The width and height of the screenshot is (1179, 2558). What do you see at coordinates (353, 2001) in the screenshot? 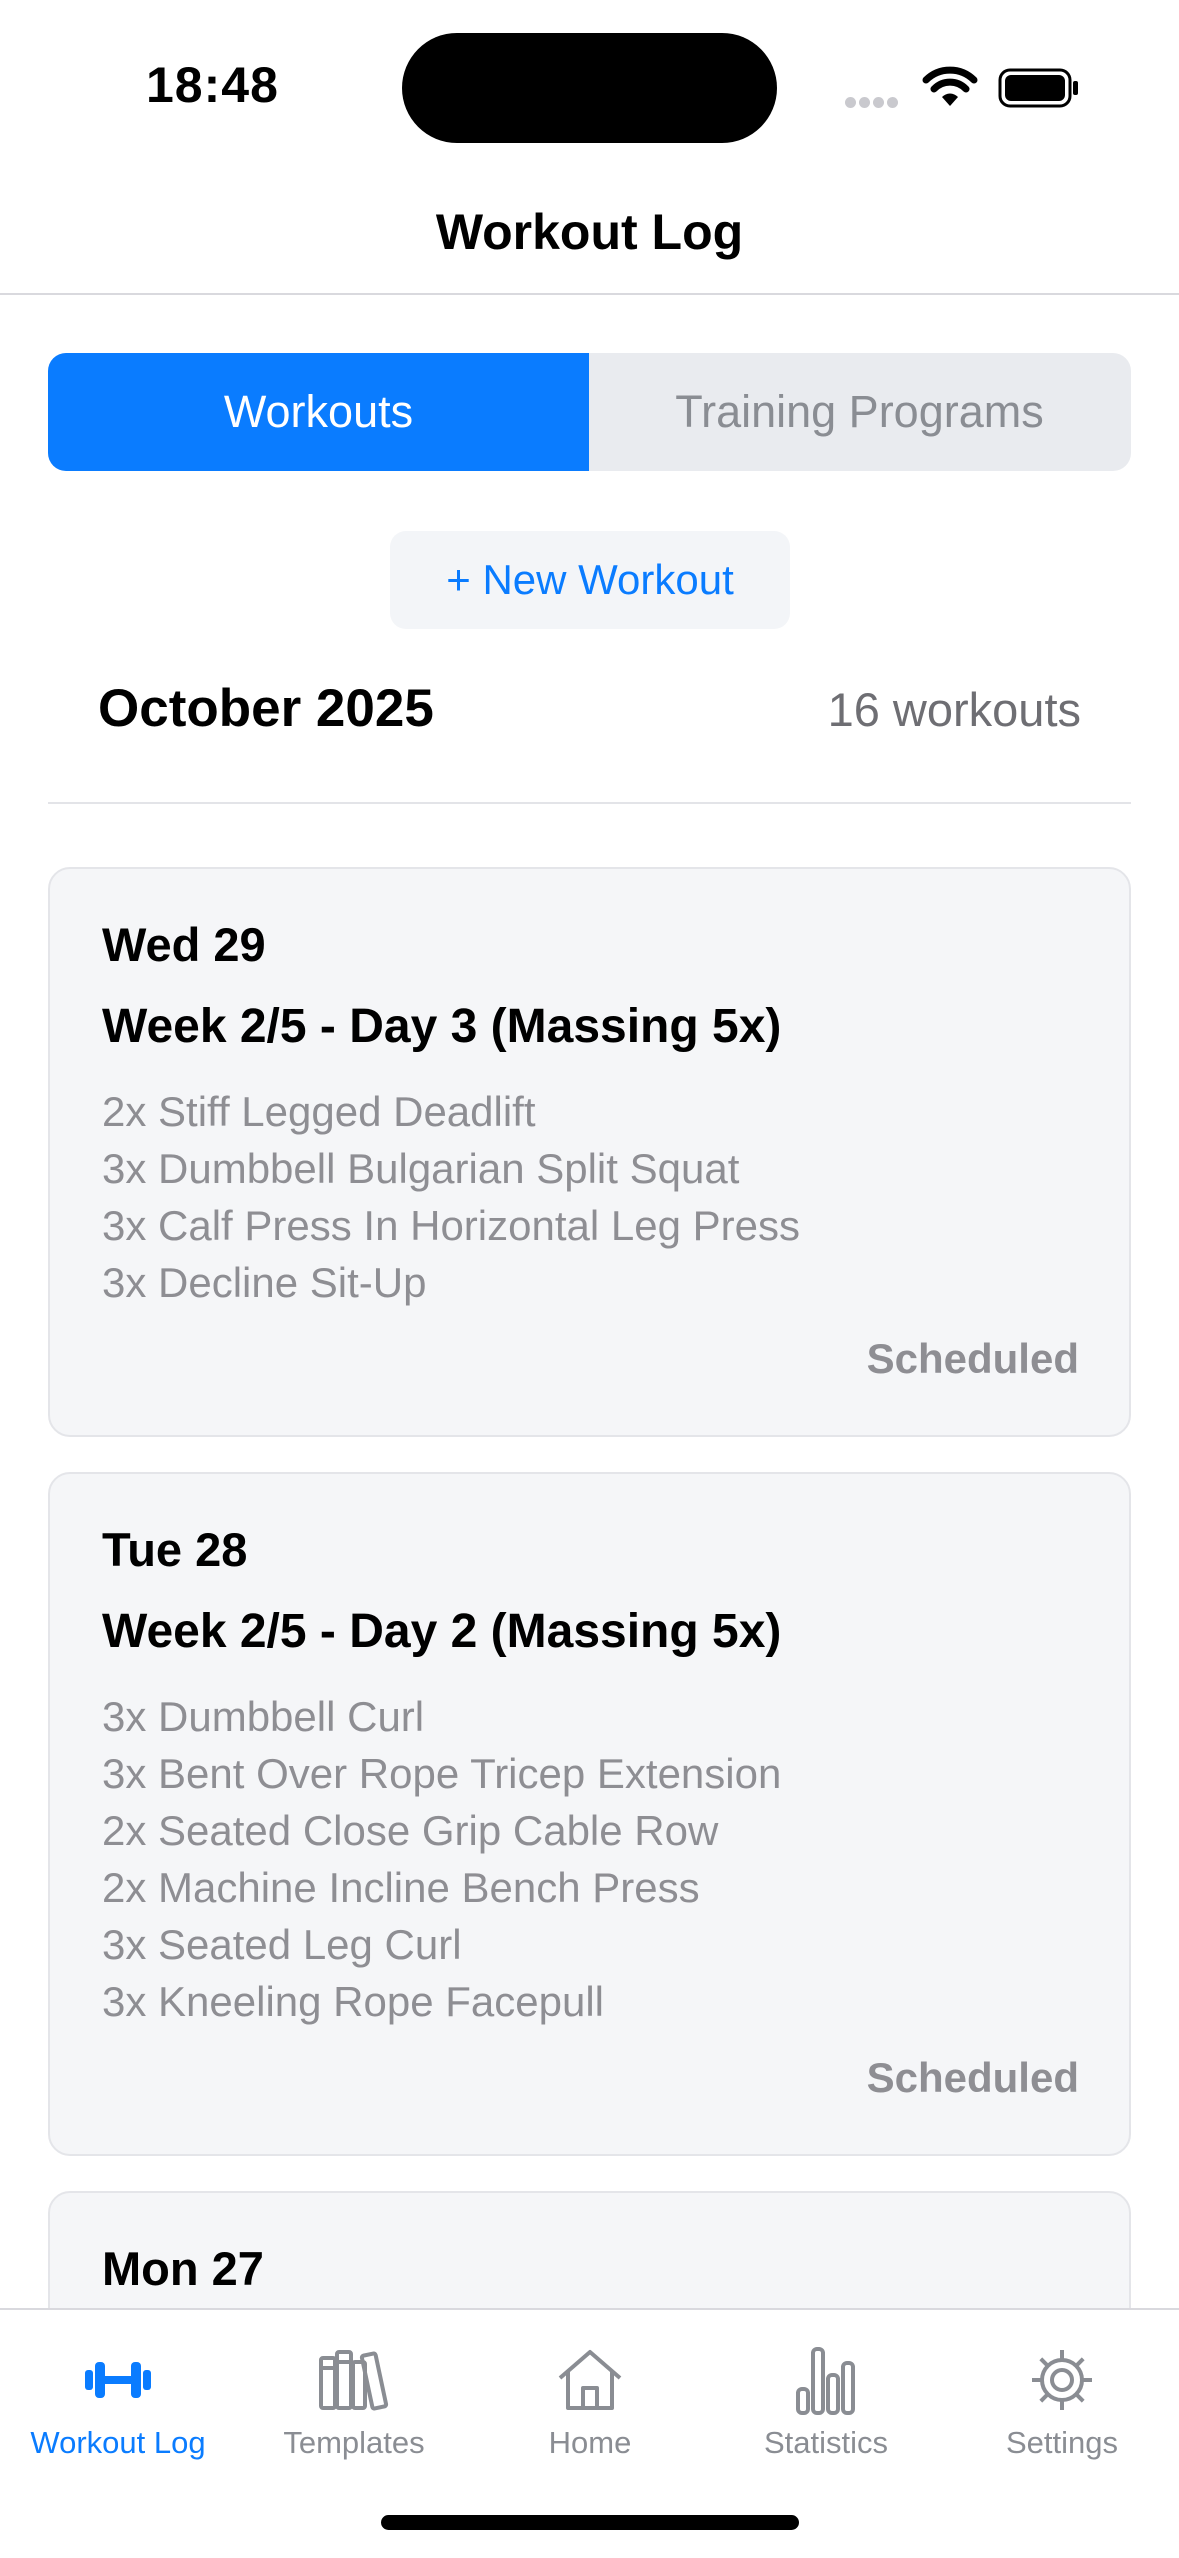
I see `exercise-item: 3x Kneeling Rope Facepull` at bounding box center [353, 2001].